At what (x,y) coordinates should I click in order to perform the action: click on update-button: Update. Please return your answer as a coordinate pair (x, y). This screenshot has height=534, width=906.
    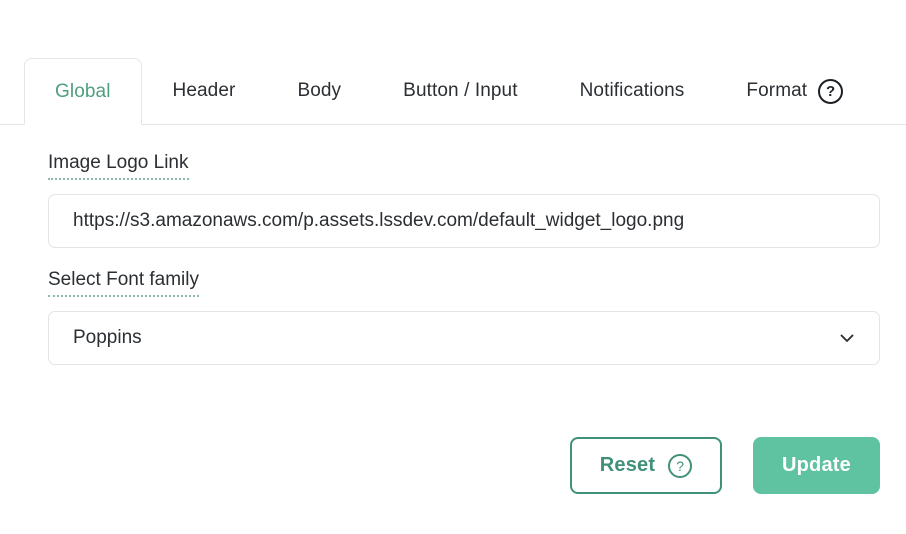
    Looking at the image, I should click on (816, 465).